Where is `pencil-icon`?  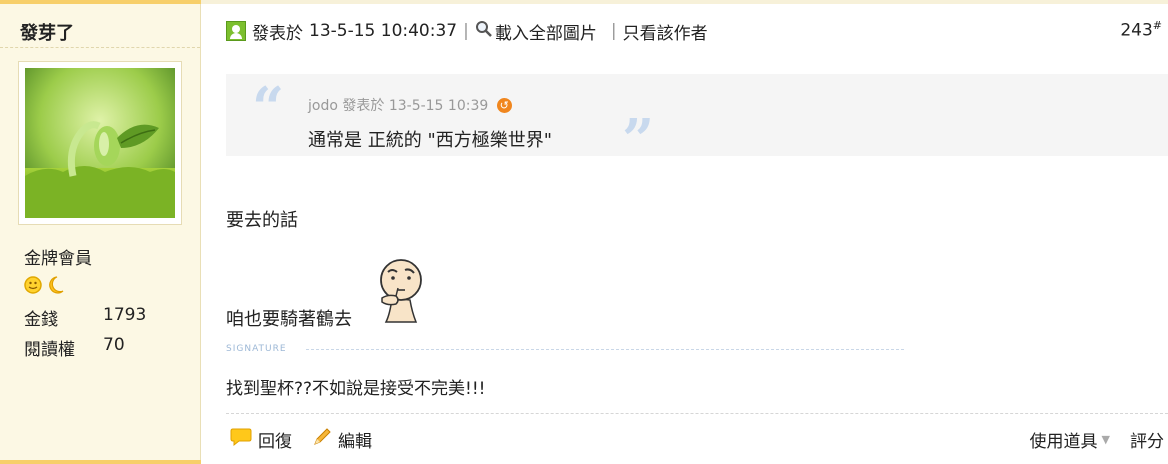
pencil-icon is located at coordinates (322, 439).